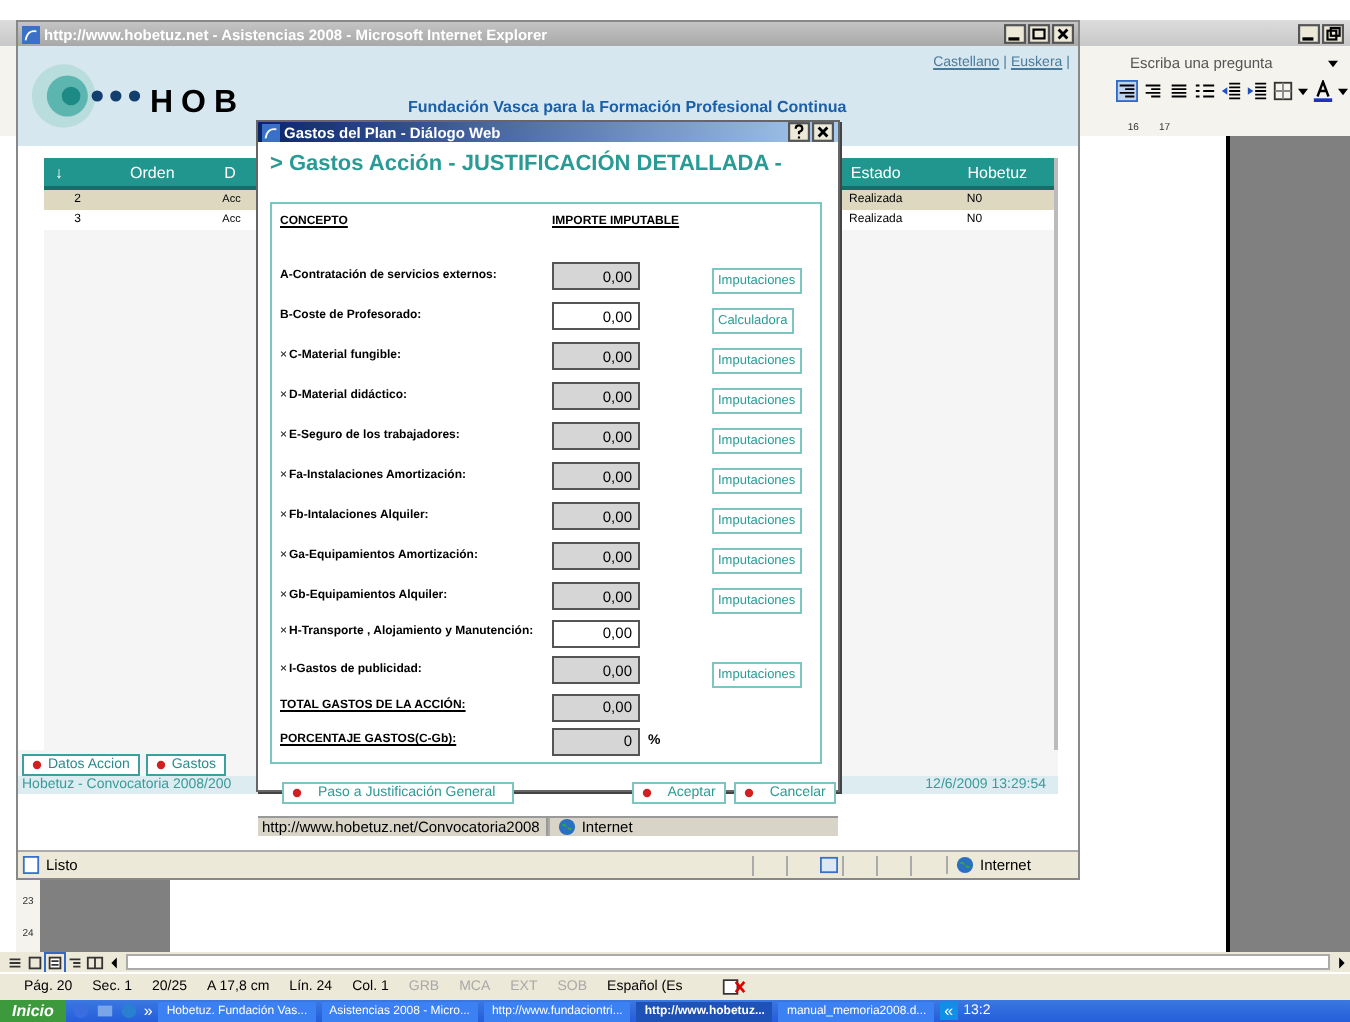  I want to click on logo-text: HOB, so click(198, 104).